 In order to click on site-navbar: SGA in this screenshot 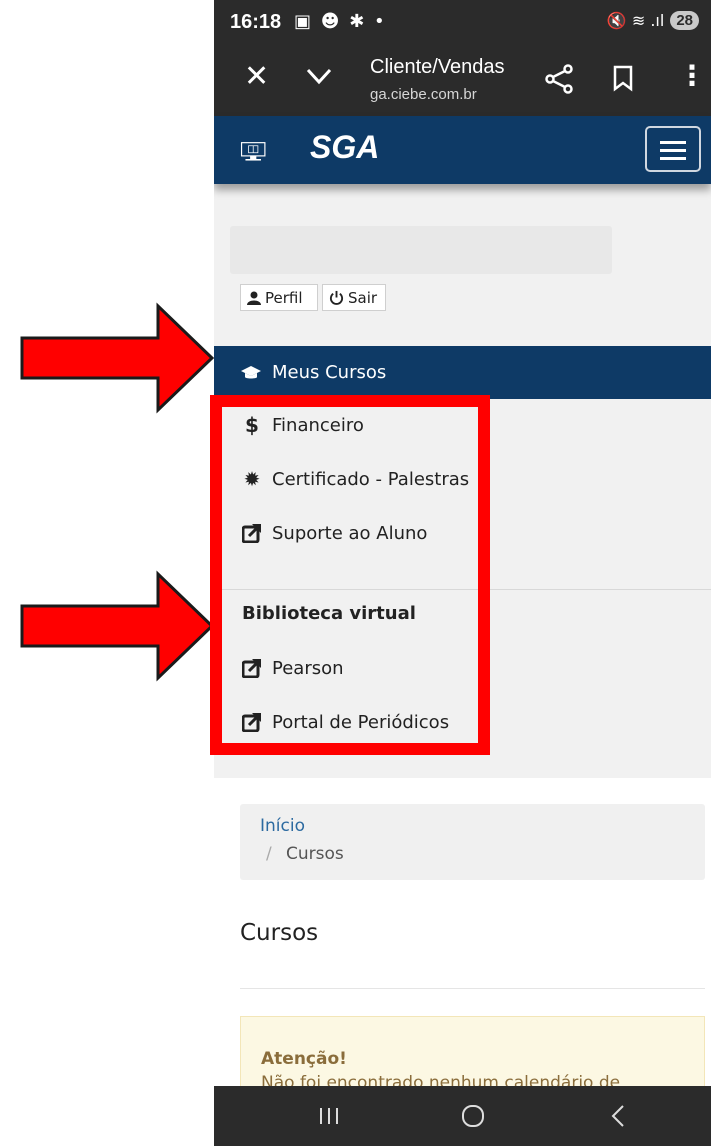, I will do `click(462, 150)`.